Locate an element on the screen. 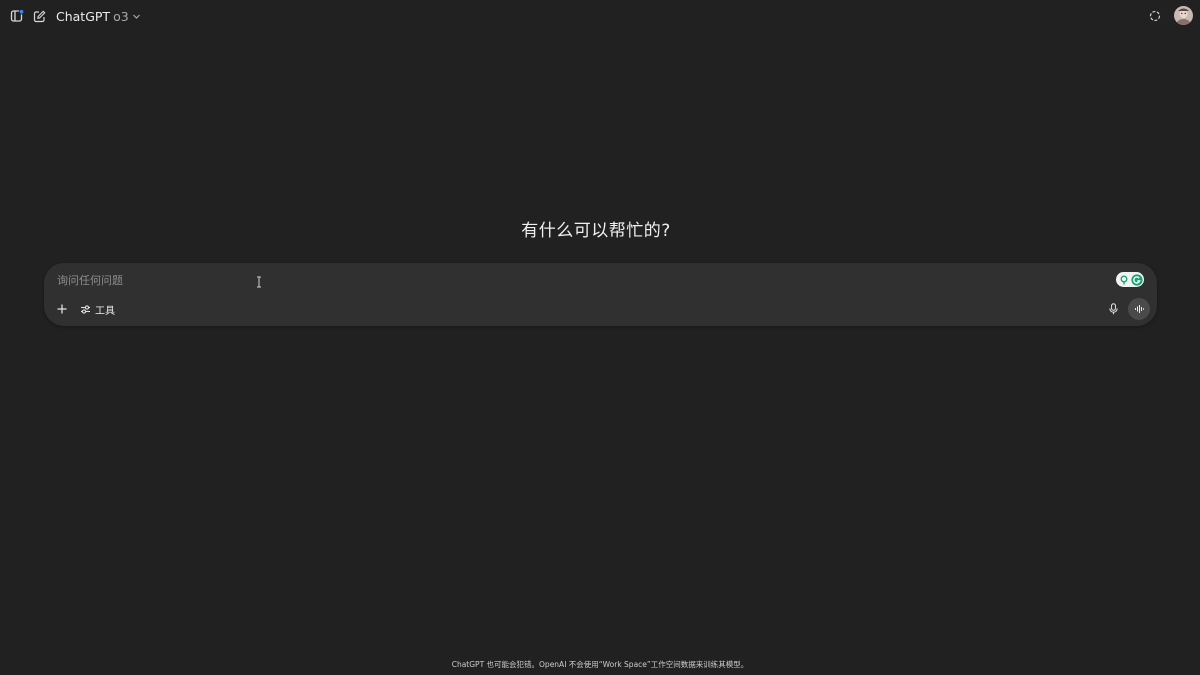 Image resolution: width=1200 pixels, height=675 pixels. voice-mode-button is located at coordinates (1139, 309).